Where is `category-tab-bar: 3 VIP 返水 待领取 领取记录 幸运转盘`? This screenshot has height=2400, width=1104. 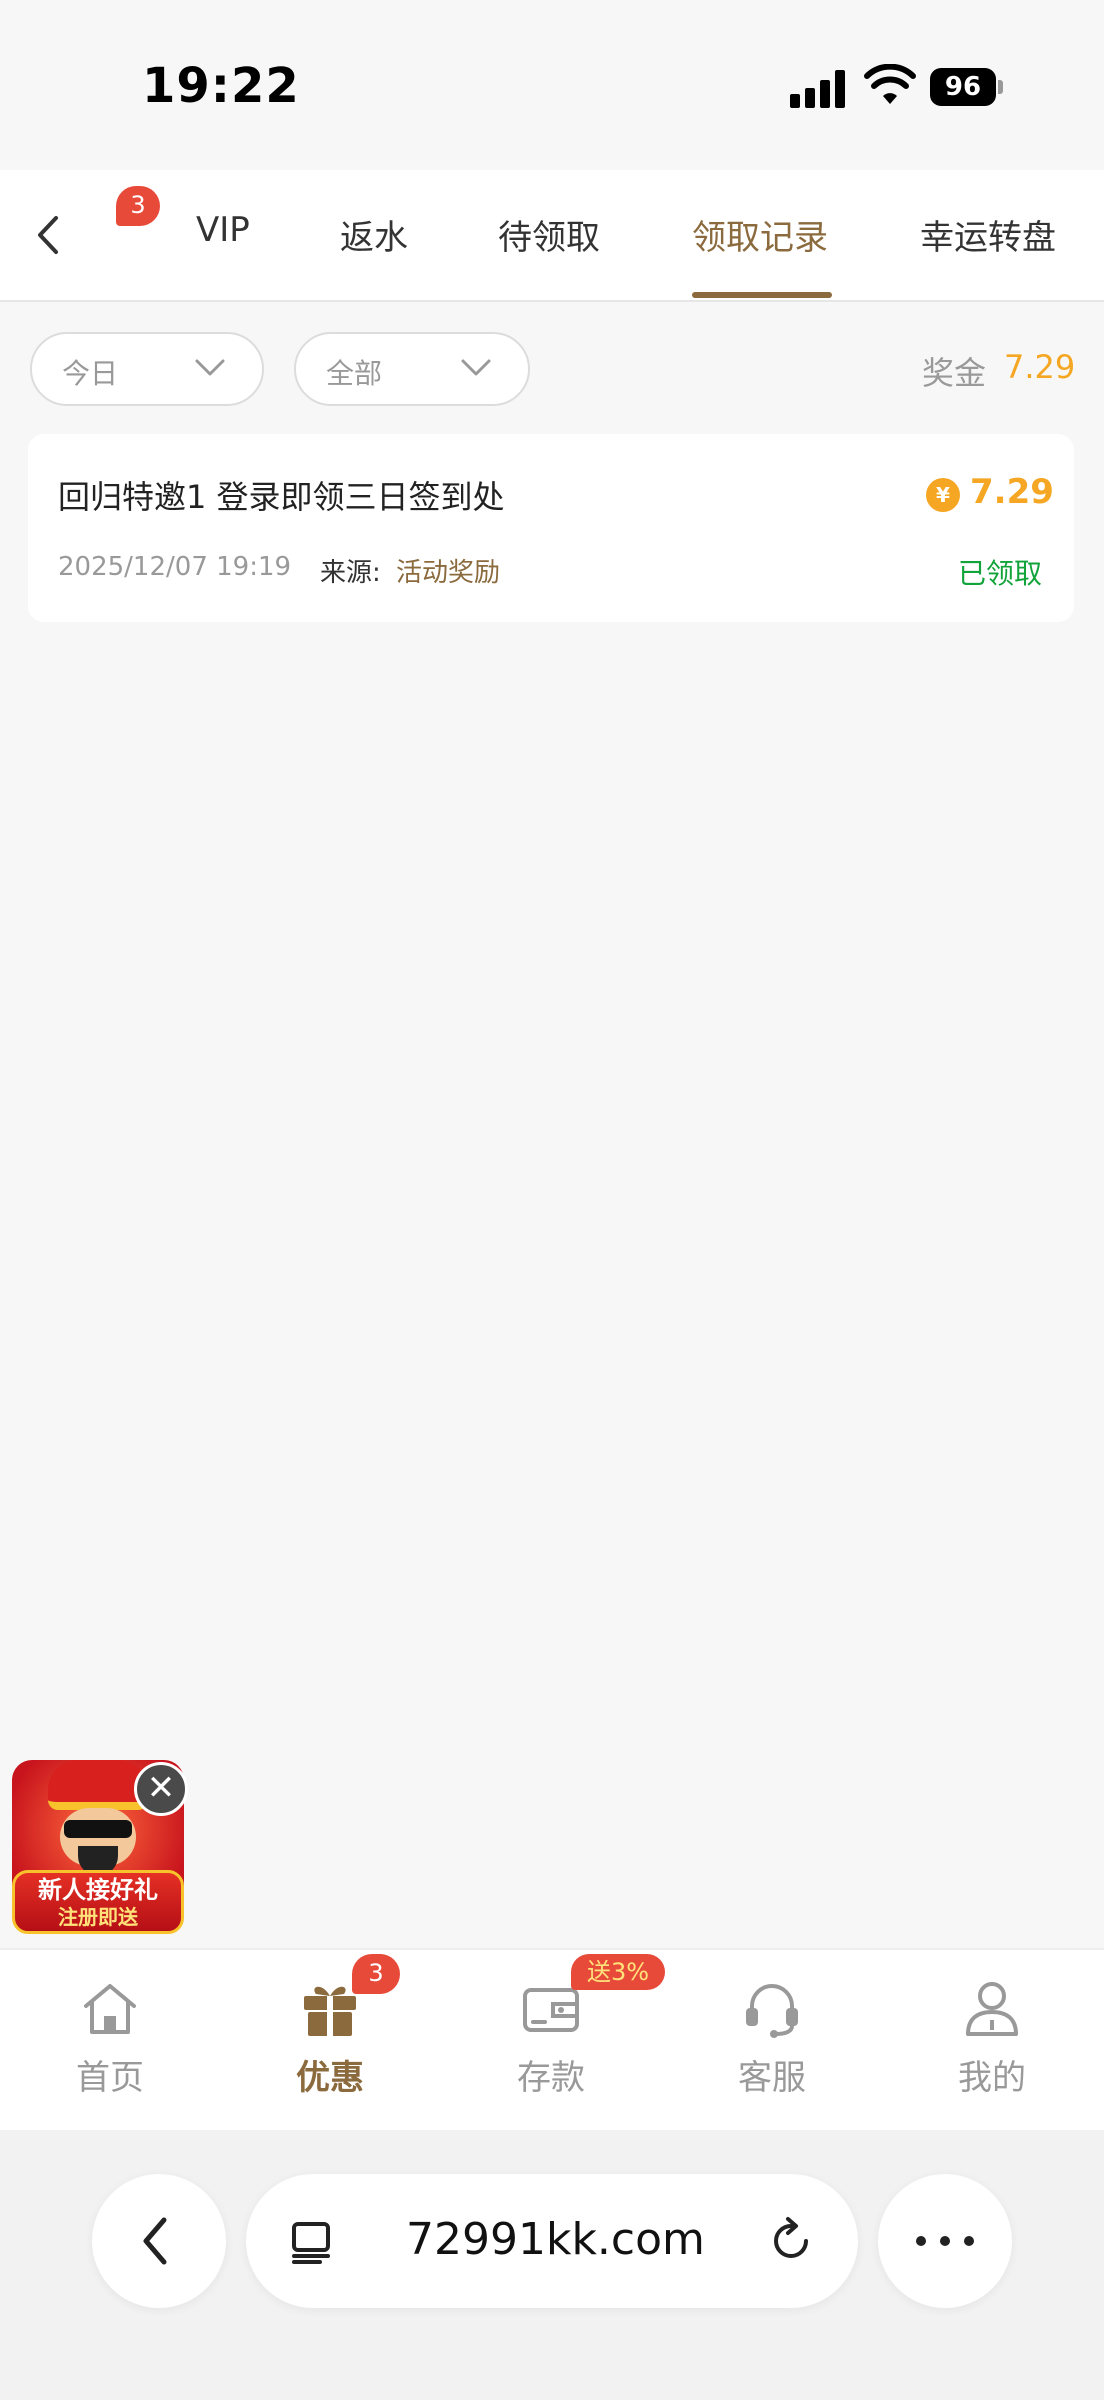
category-tab-bar: 3 VIP 返水 待领取 领取记录 幸运转盘 is located at coordinates (552, 236).